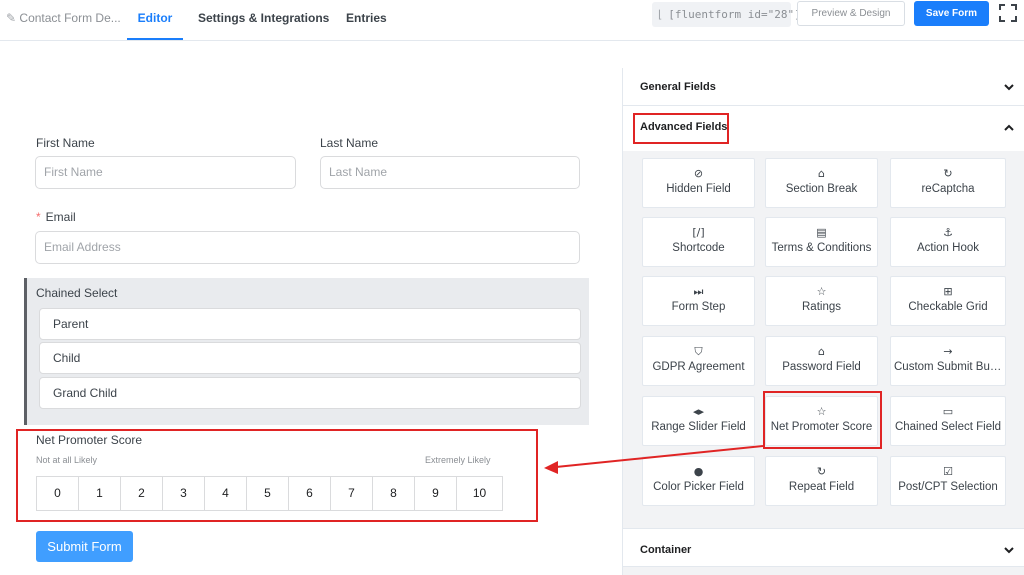  What do you see at coordinates (11, 18) in the screenshot?
I see `edit-pencil-icon: ✎` at bounding box center [11, 18].